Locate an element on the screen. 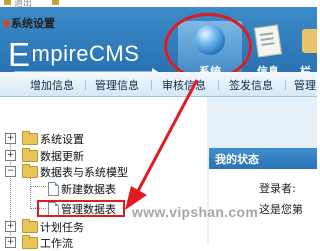 Image resolution: width=320 pixels, height=251 pixels. collapse-toggle-icon: − is located at coordinates (10, 171).